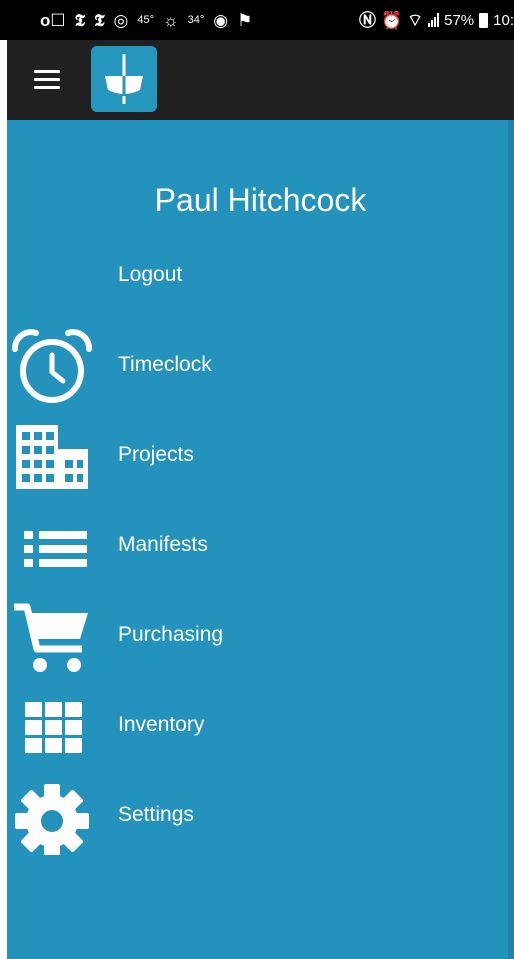  Describe the element at coordinates (163, 544) in the screenshot. I see `menu-item-label: Manifests` at that location.